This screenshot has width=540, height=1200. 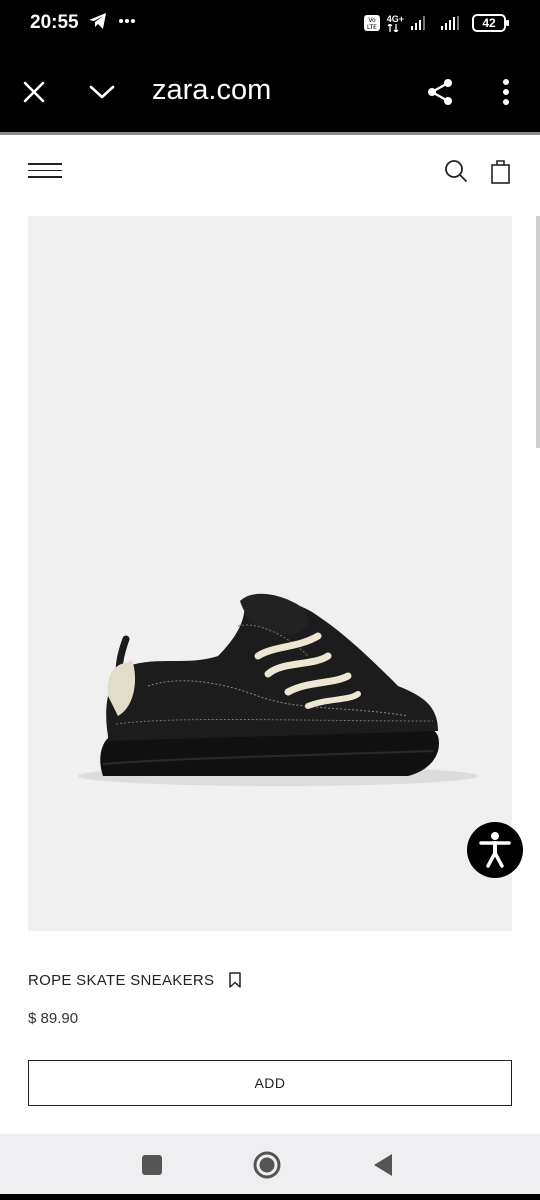 I want to click on accessibility-icon, so click(x=495, y=850).